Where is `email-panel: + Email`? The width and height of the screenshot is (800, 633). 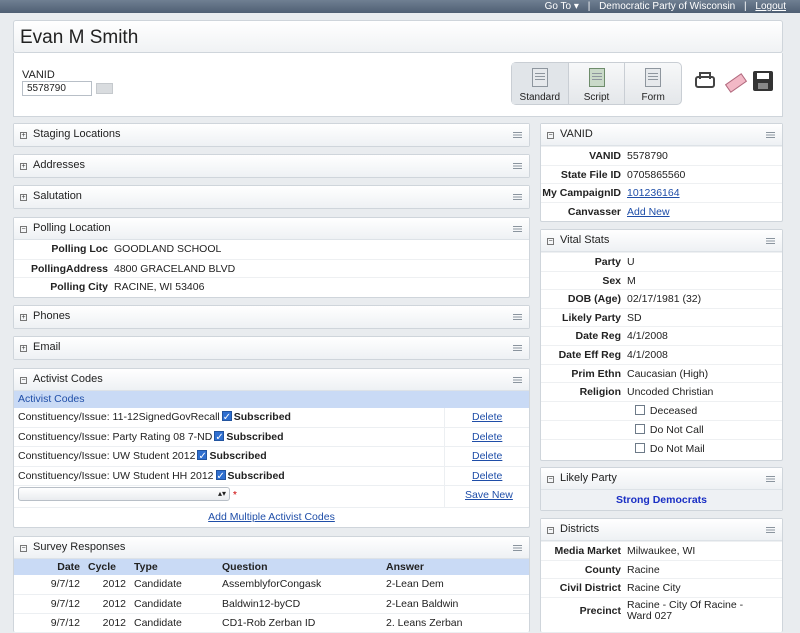 email-panel: + Email is located at coordinates (271, 348).